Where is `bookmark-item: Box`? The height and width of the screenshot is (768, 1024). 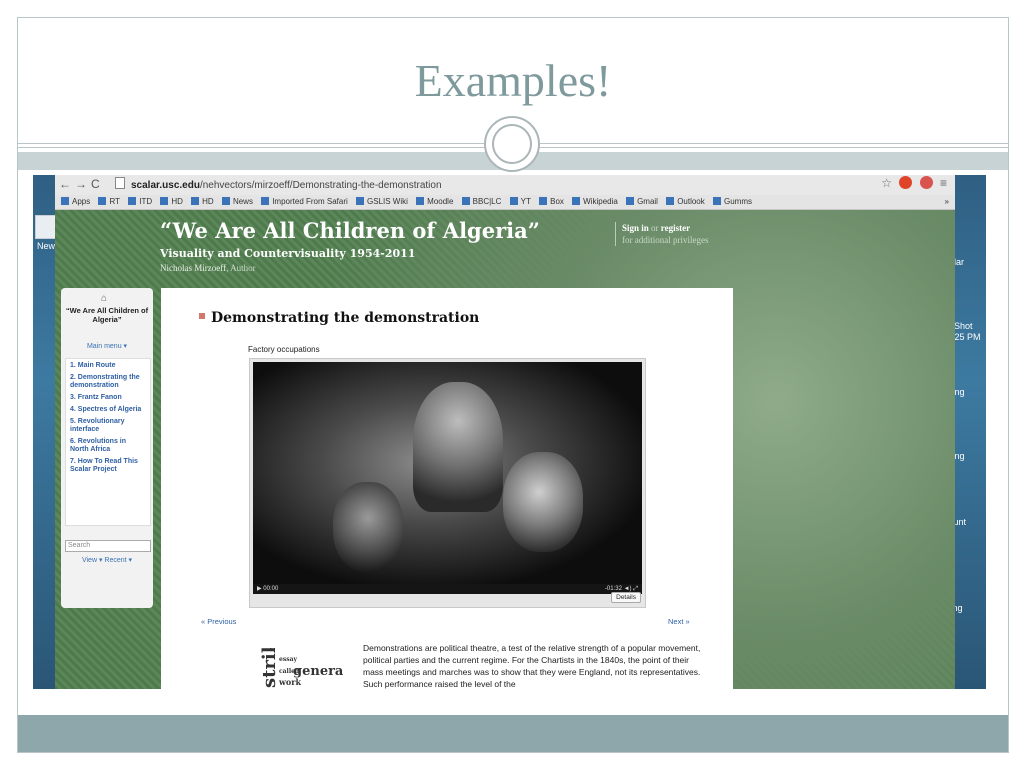 bookmark-item: Box is located at coordinates (551, 202).